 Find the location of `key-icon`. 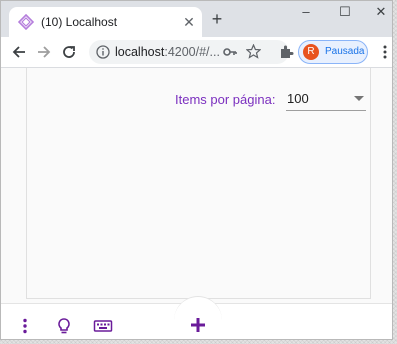

key-icon is located at coordinates (230, 52).